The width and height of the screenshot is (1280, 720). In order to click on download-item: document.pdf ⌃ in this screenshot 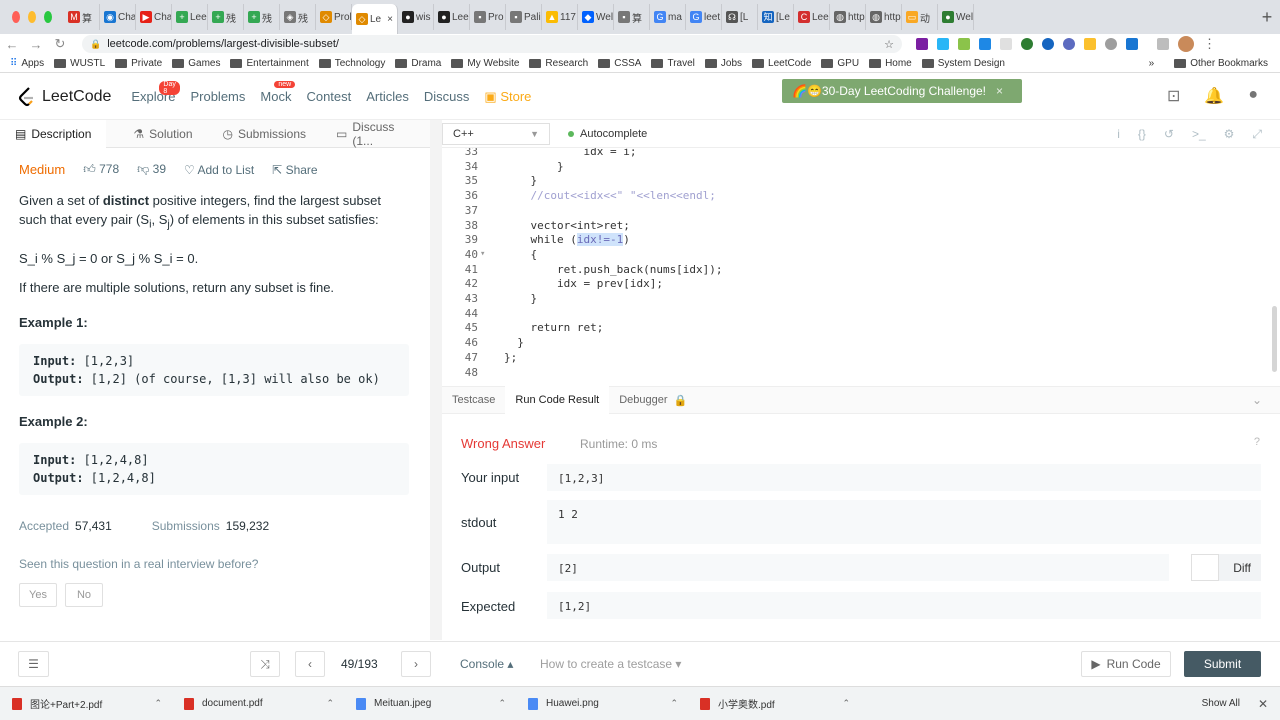, I will do `click(258, 703)`.